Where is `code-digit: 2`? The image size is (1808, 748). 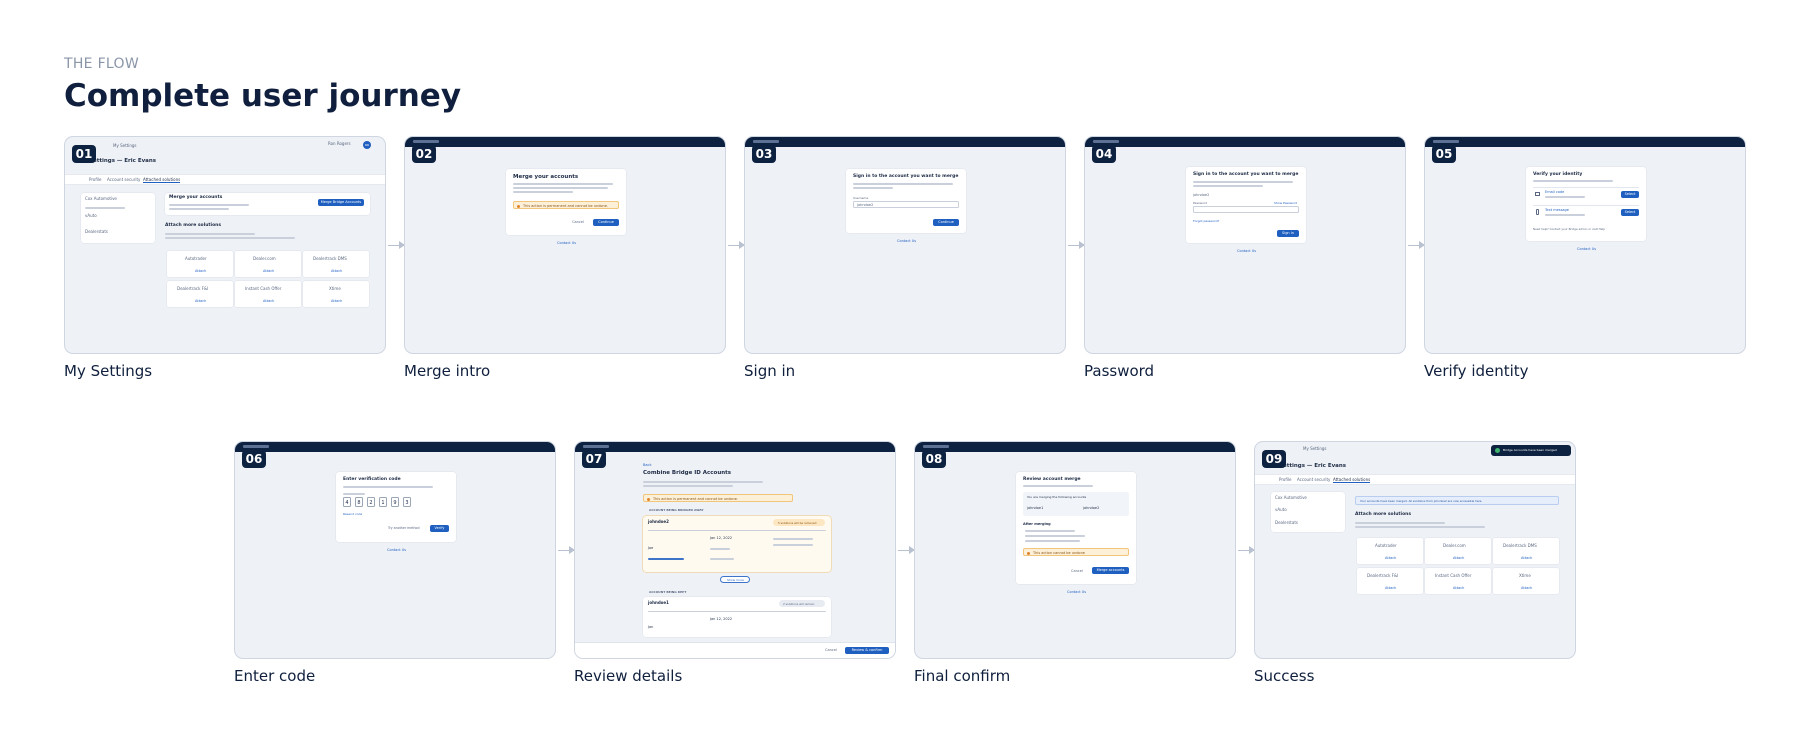
code-digit: 2 is located at coordinates (371, 502).